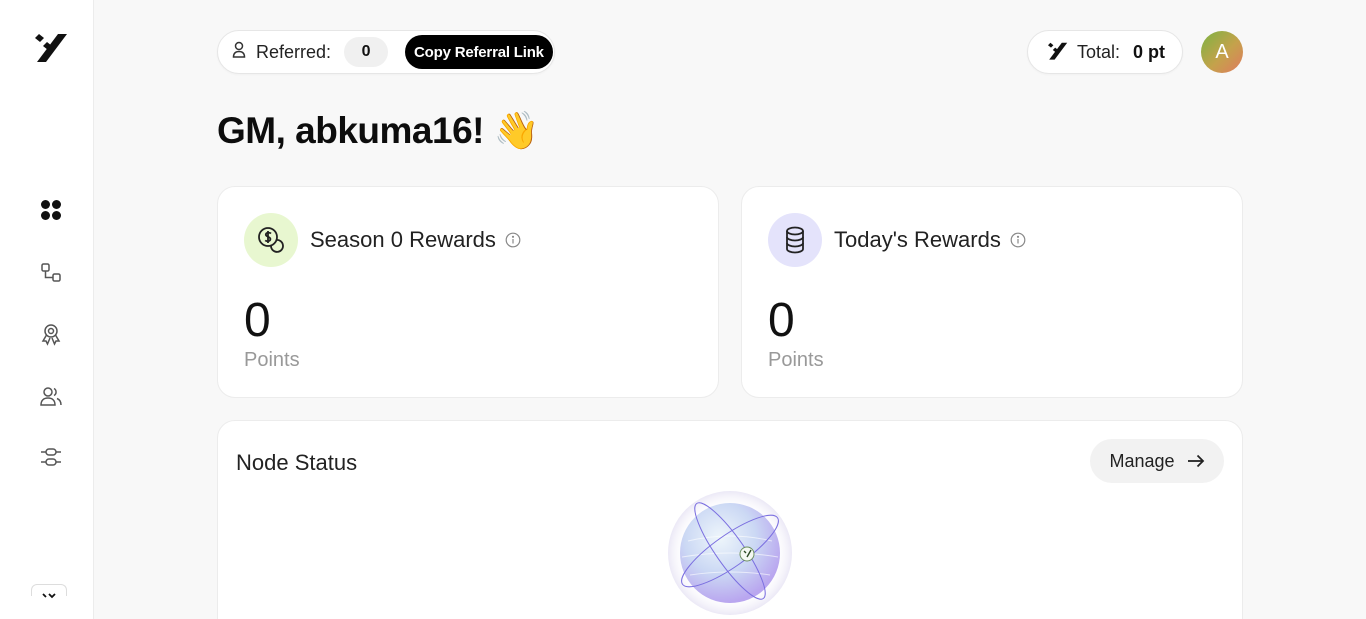  I want to click on today-points-value: 0, so click(781, 320).